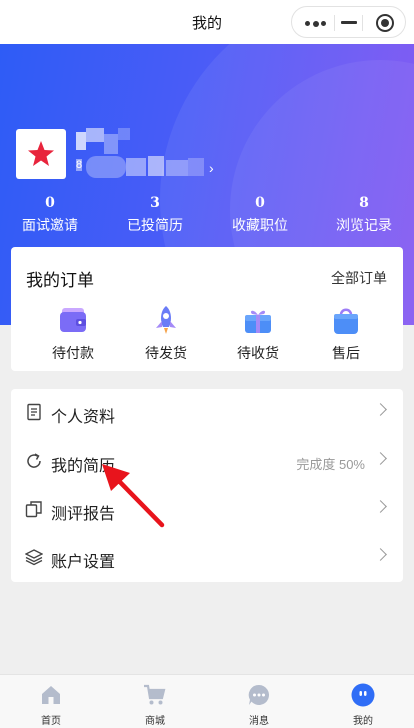 The image size is (414, 728). I want to click on order-pending-payment: 待付款, so click(73, 334).